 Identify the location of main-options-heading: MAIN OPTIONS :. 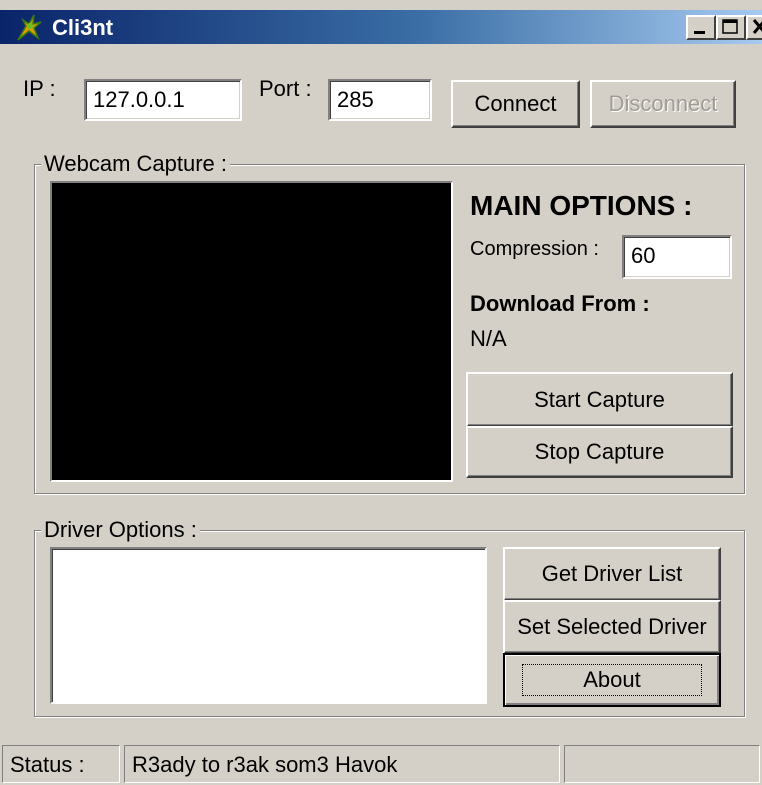
(581, 205).